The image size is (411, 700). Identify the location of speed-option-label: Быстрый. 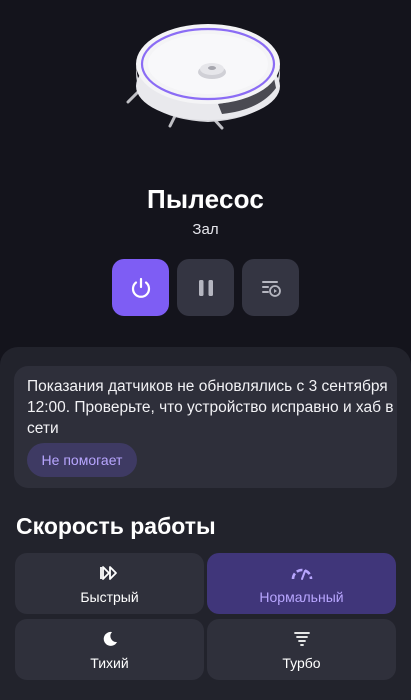
(109, 597).